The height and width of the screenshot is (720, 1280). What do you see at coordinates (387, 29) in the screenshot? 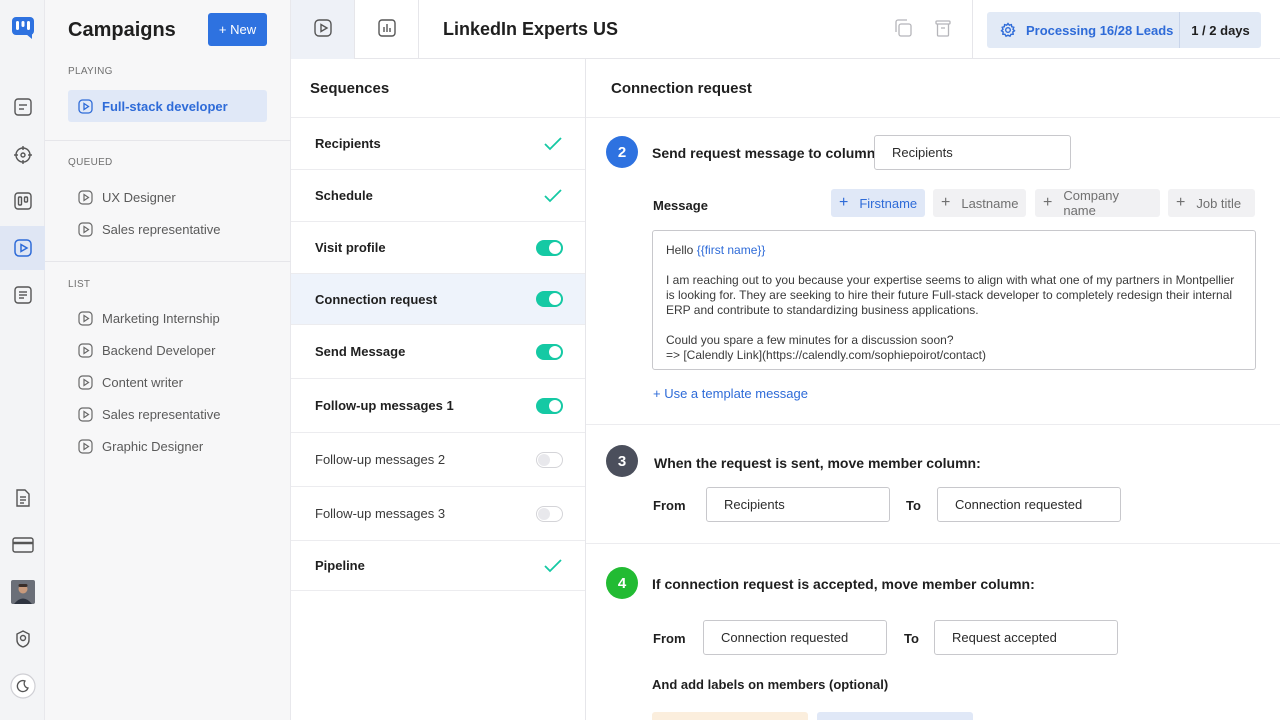
I see `tab-stats` at bounding box center [387, 29].